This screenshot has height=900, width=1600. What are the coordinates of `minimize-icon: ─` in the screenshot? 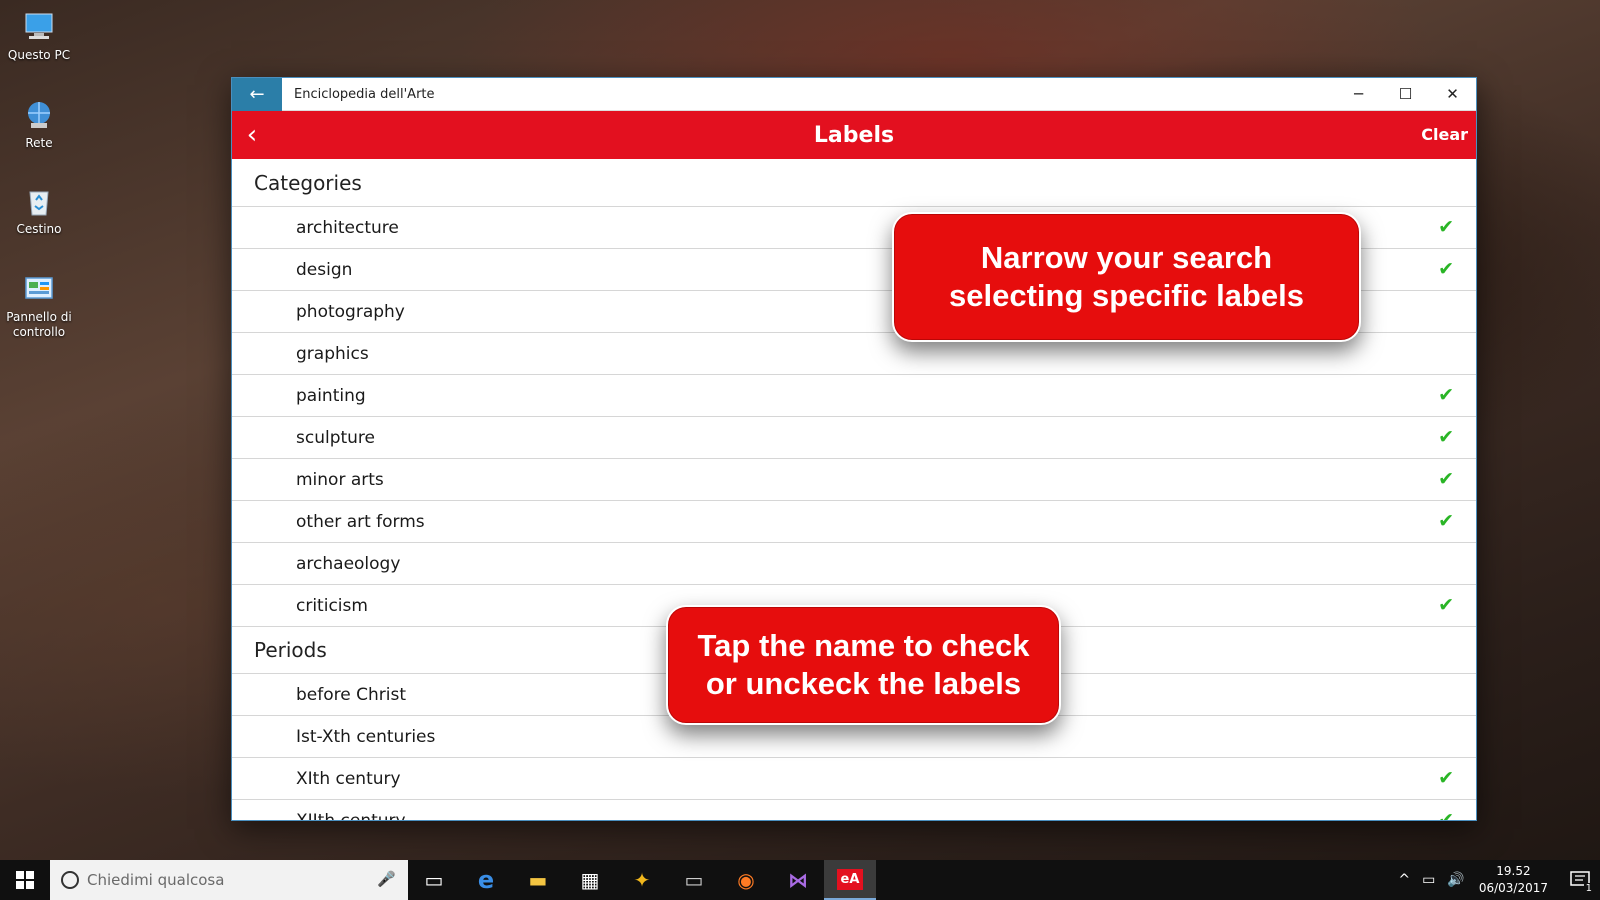 It's located at (1358, 94).